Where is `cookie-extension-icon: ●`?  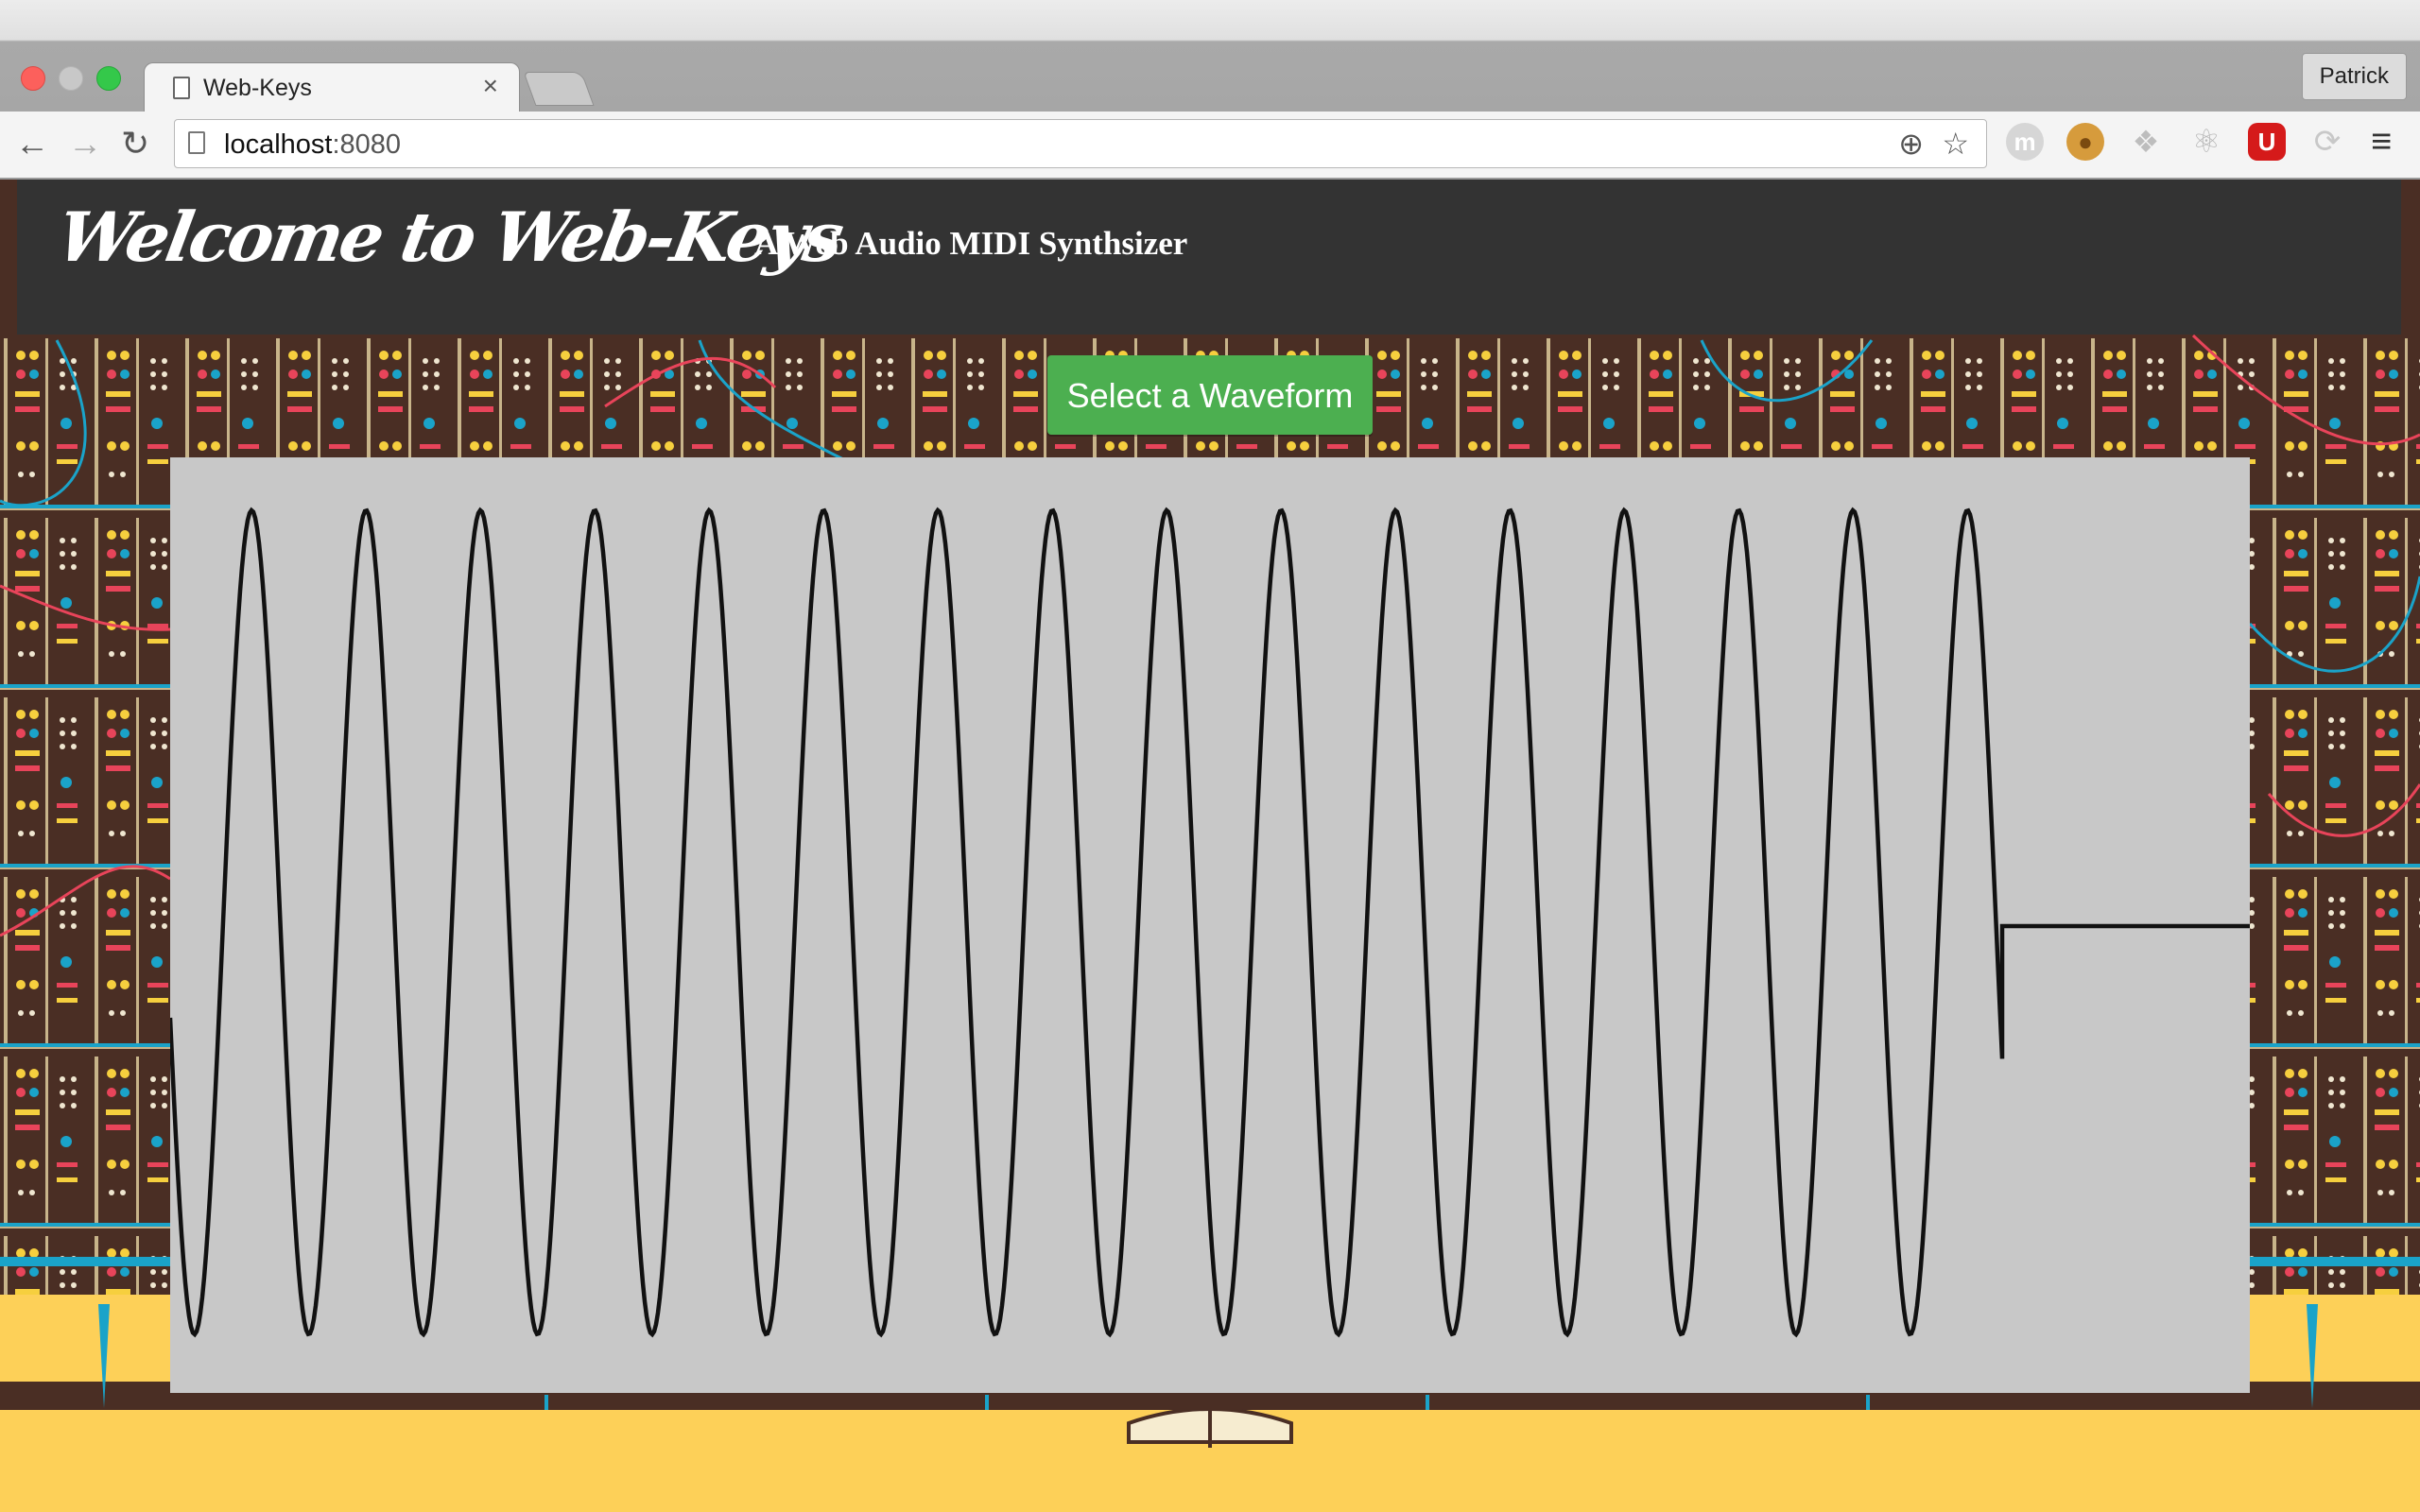 cookie-extension-icon: ● is located at coordinates (2085, 142).